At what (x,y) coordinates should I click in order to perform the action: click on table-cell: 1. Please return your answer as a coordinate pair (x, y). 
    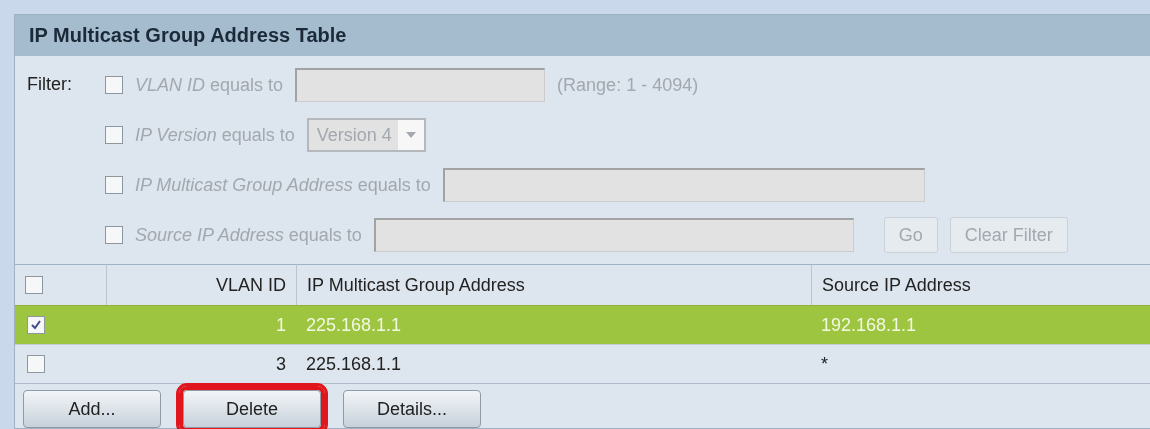
    Looking at the image, I should click on (201, 324).